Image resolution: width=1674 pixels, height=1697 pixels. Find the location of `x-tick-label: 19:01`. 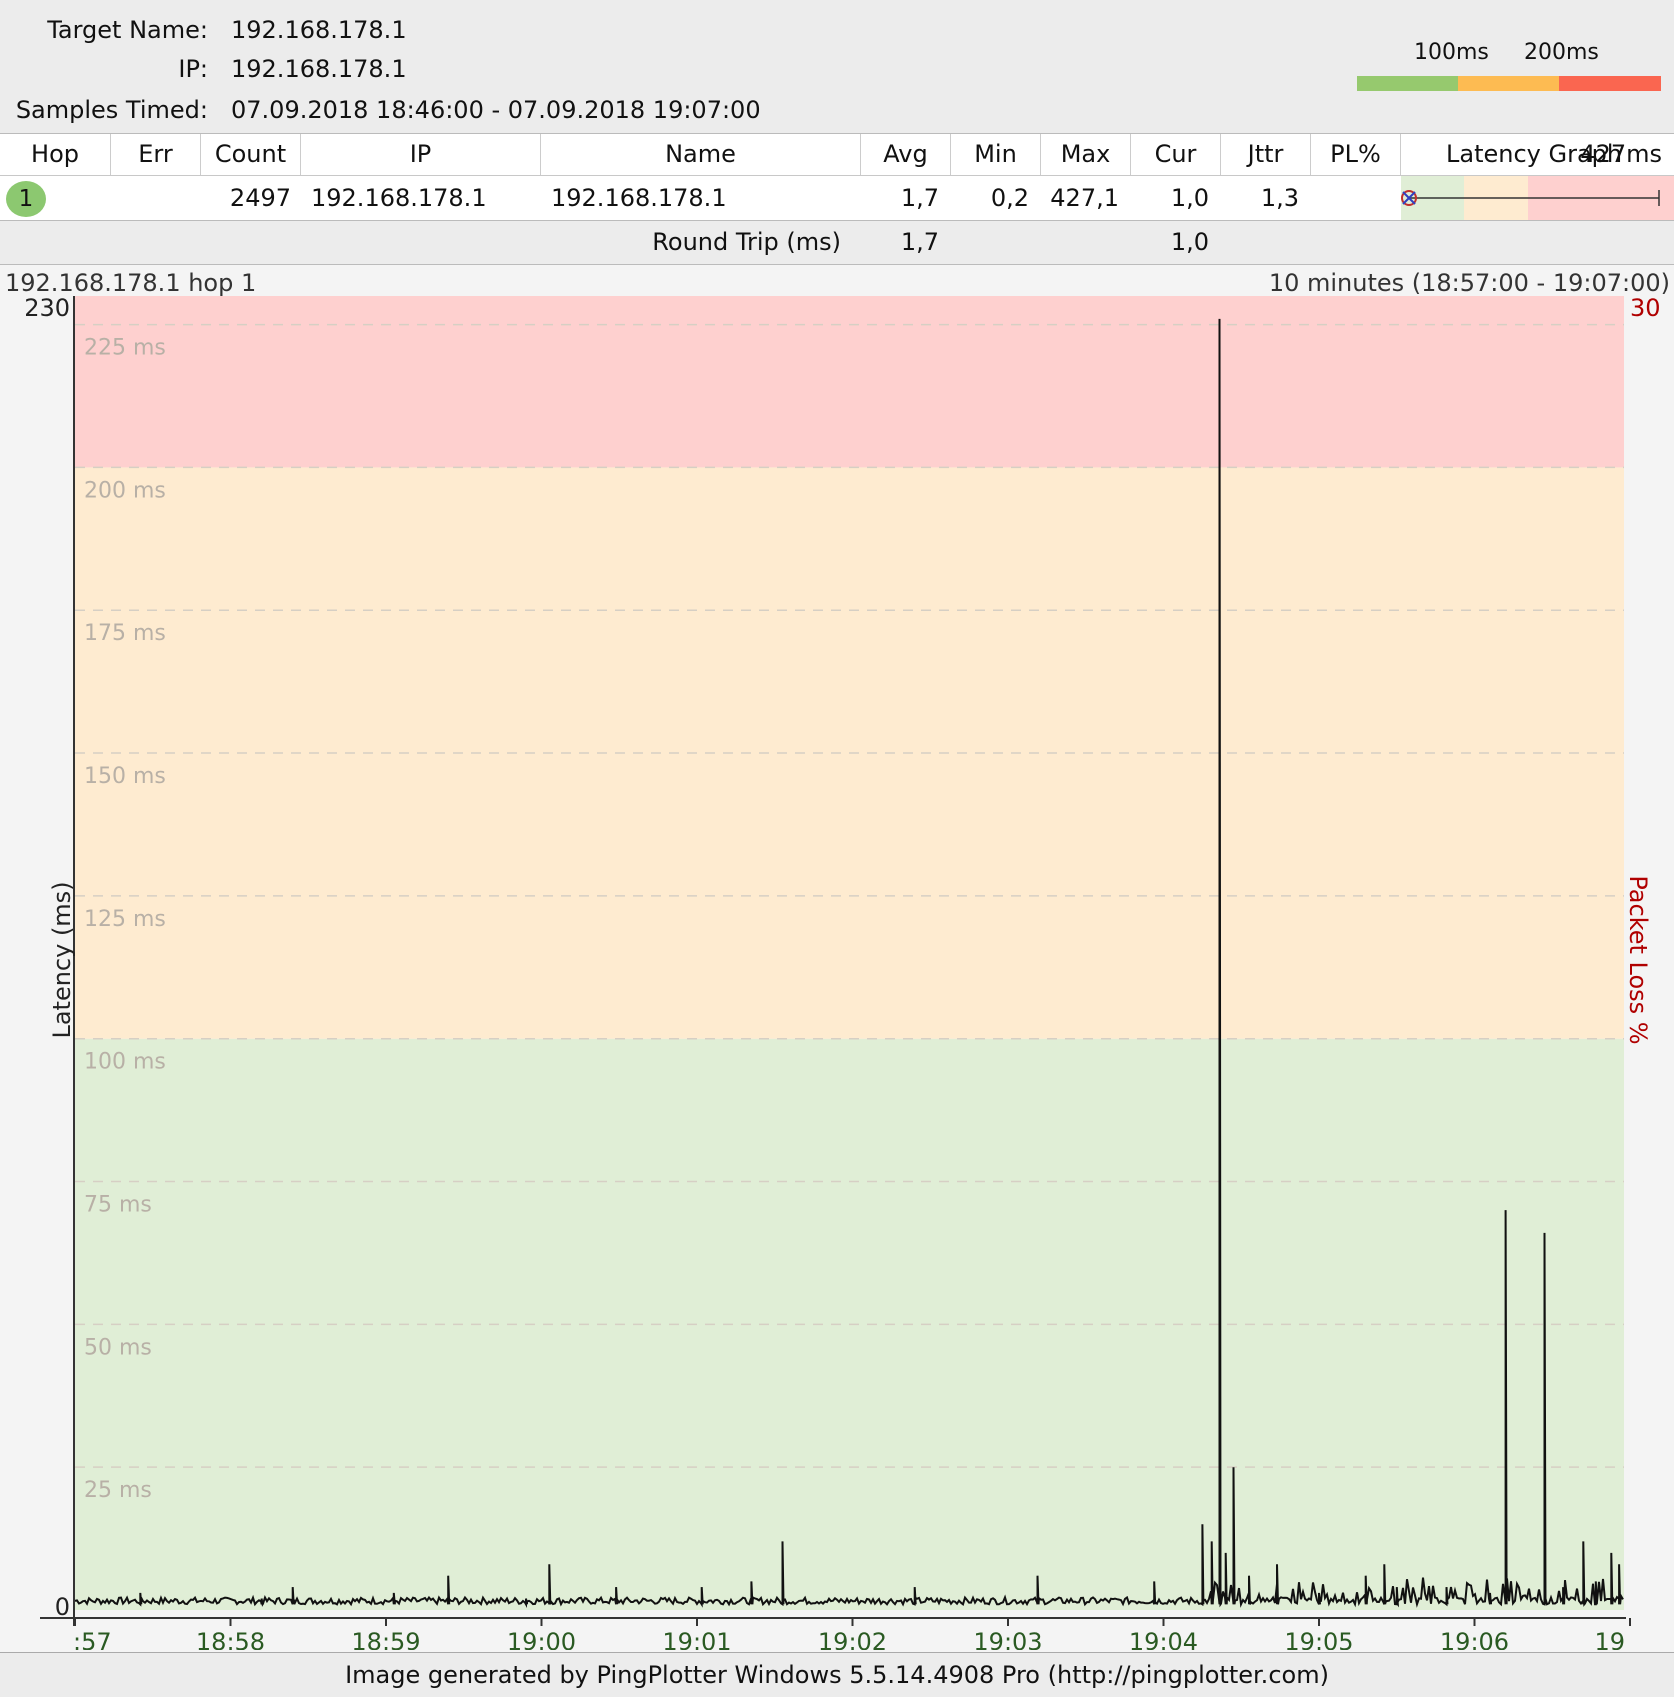

x-tick-label: 19:01 is located at coordinates (696, 1639).